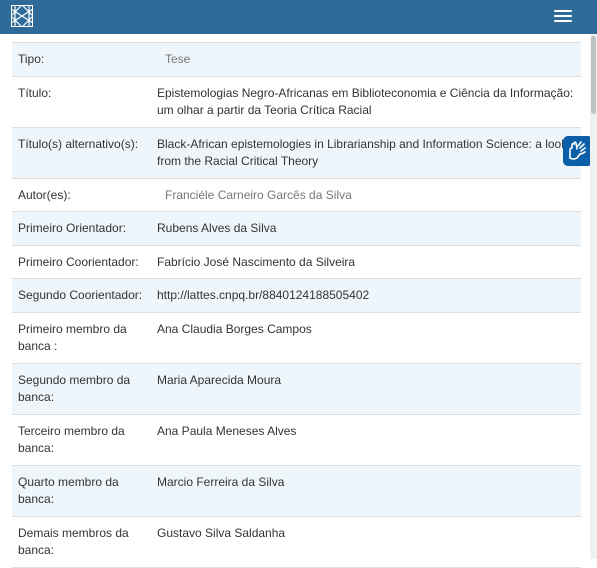 Image resolution: width=597 pixels, height=568 pixels. What do you see at coordinates (81, 228) in the screenshot?
I see `field-label: Primeiro Orientador:` at bounding box center [81, 228].